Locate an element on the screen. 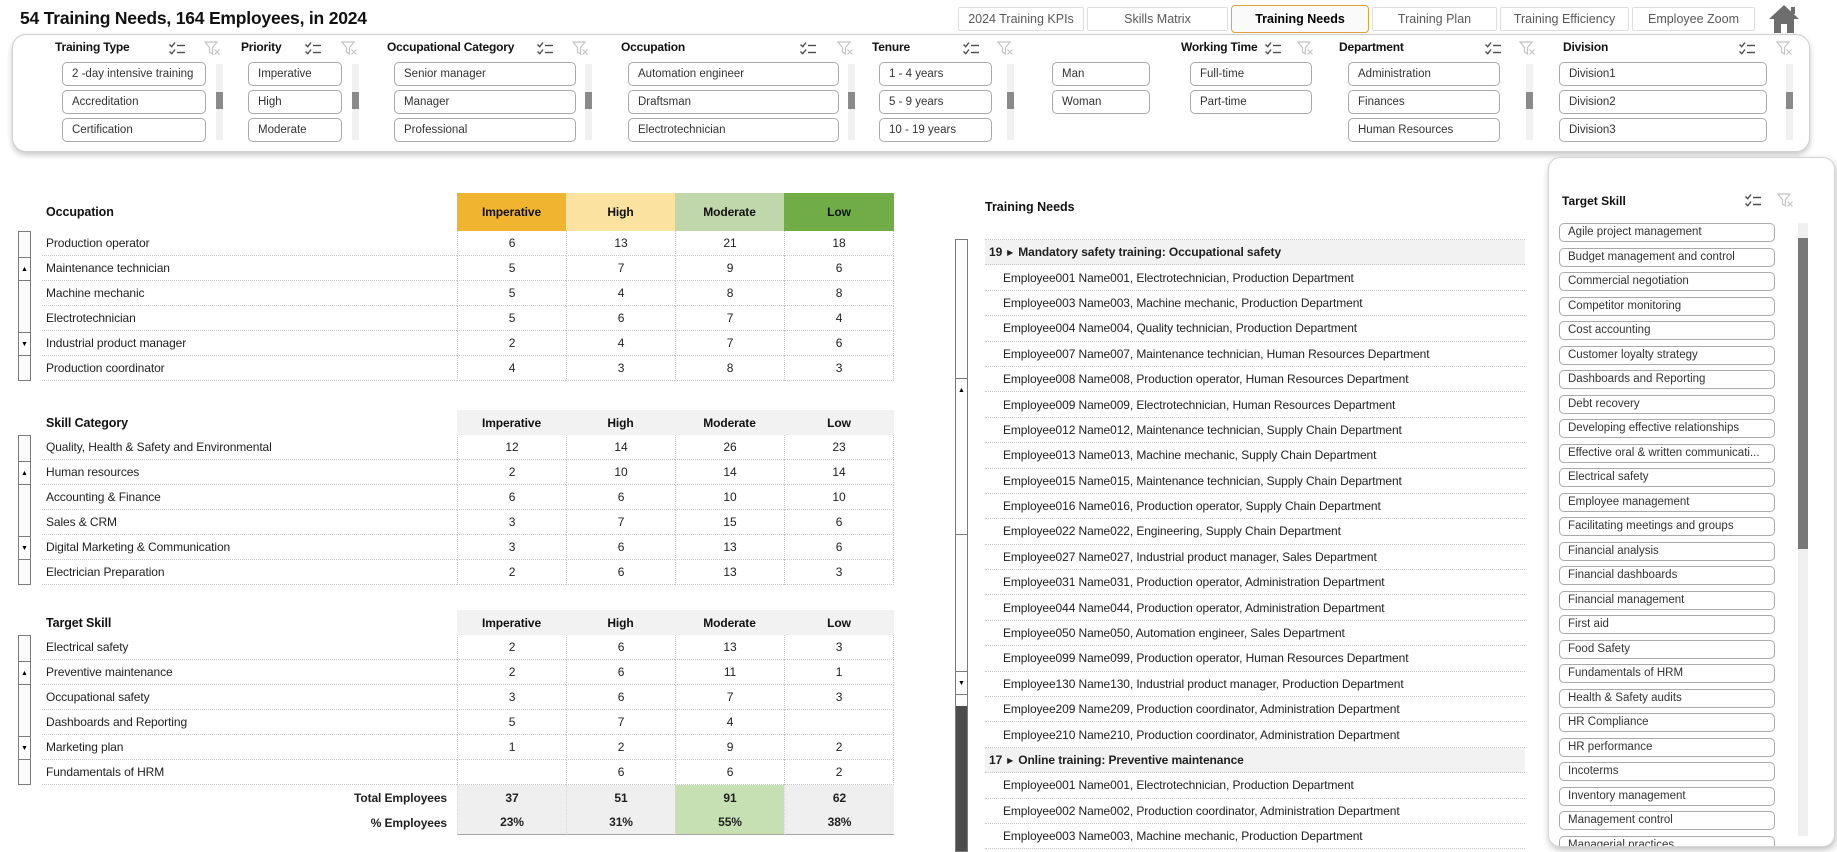 Image resolution: width=1837 pixels, height=852 pixels. target-skill-scrollbar is located at coordinates (1803, 529).